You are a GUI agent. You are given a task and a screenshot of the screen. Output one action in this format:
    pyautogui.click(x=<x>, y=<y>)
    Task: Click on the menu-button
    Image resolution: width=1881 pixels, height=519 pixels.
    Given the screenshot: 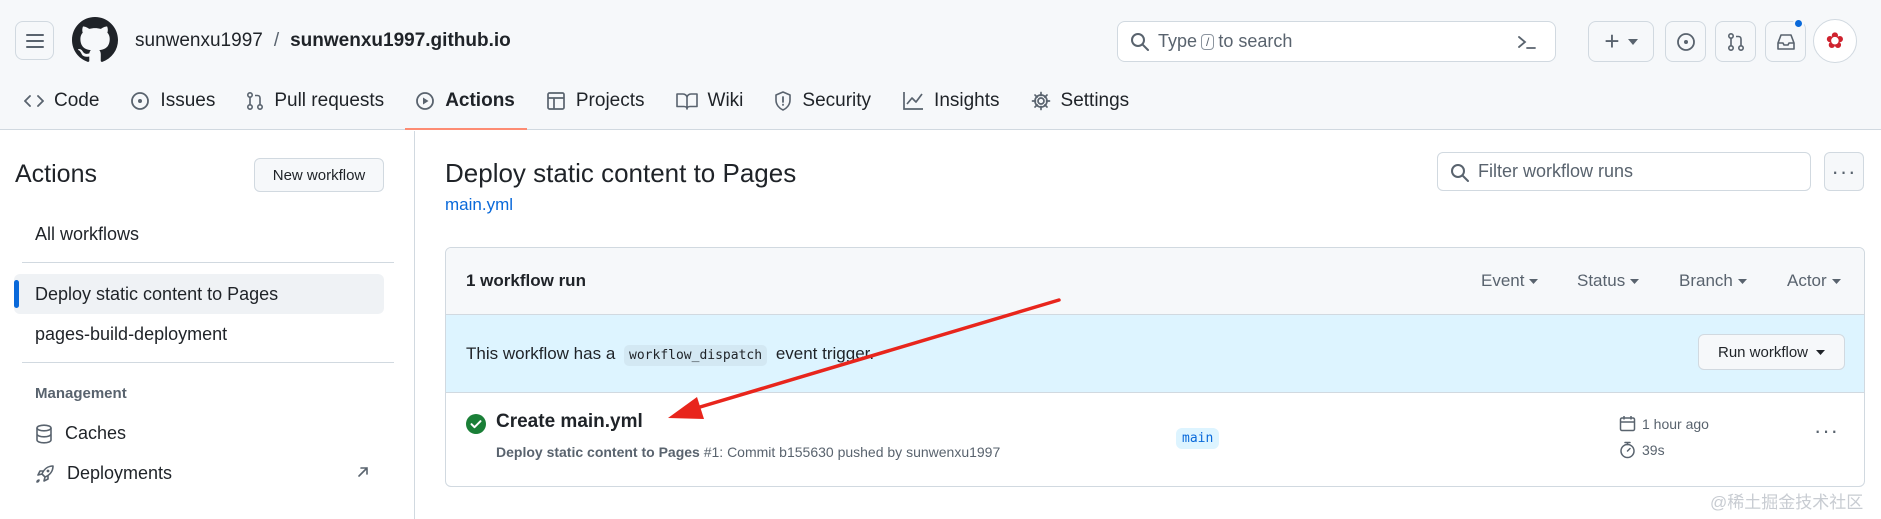 What is the action you would take?
    pyautogui.click(x=34, y=40)
    